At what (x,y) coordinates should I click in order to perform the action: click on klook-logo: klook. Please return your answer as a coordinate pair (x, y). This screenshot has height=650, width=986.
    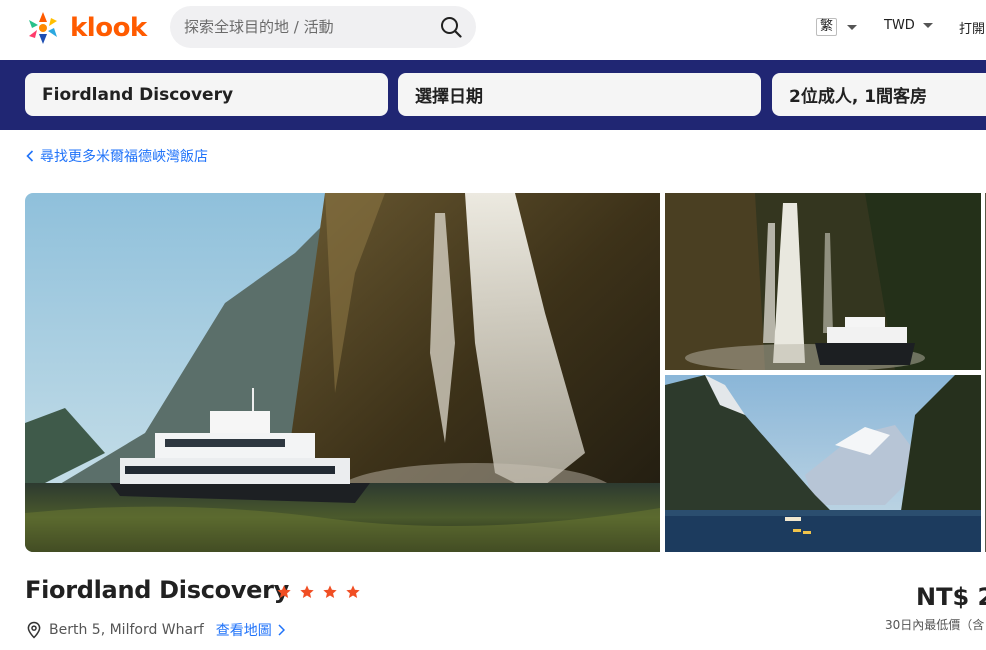
    Looking at the image, I should click on (85, 28).